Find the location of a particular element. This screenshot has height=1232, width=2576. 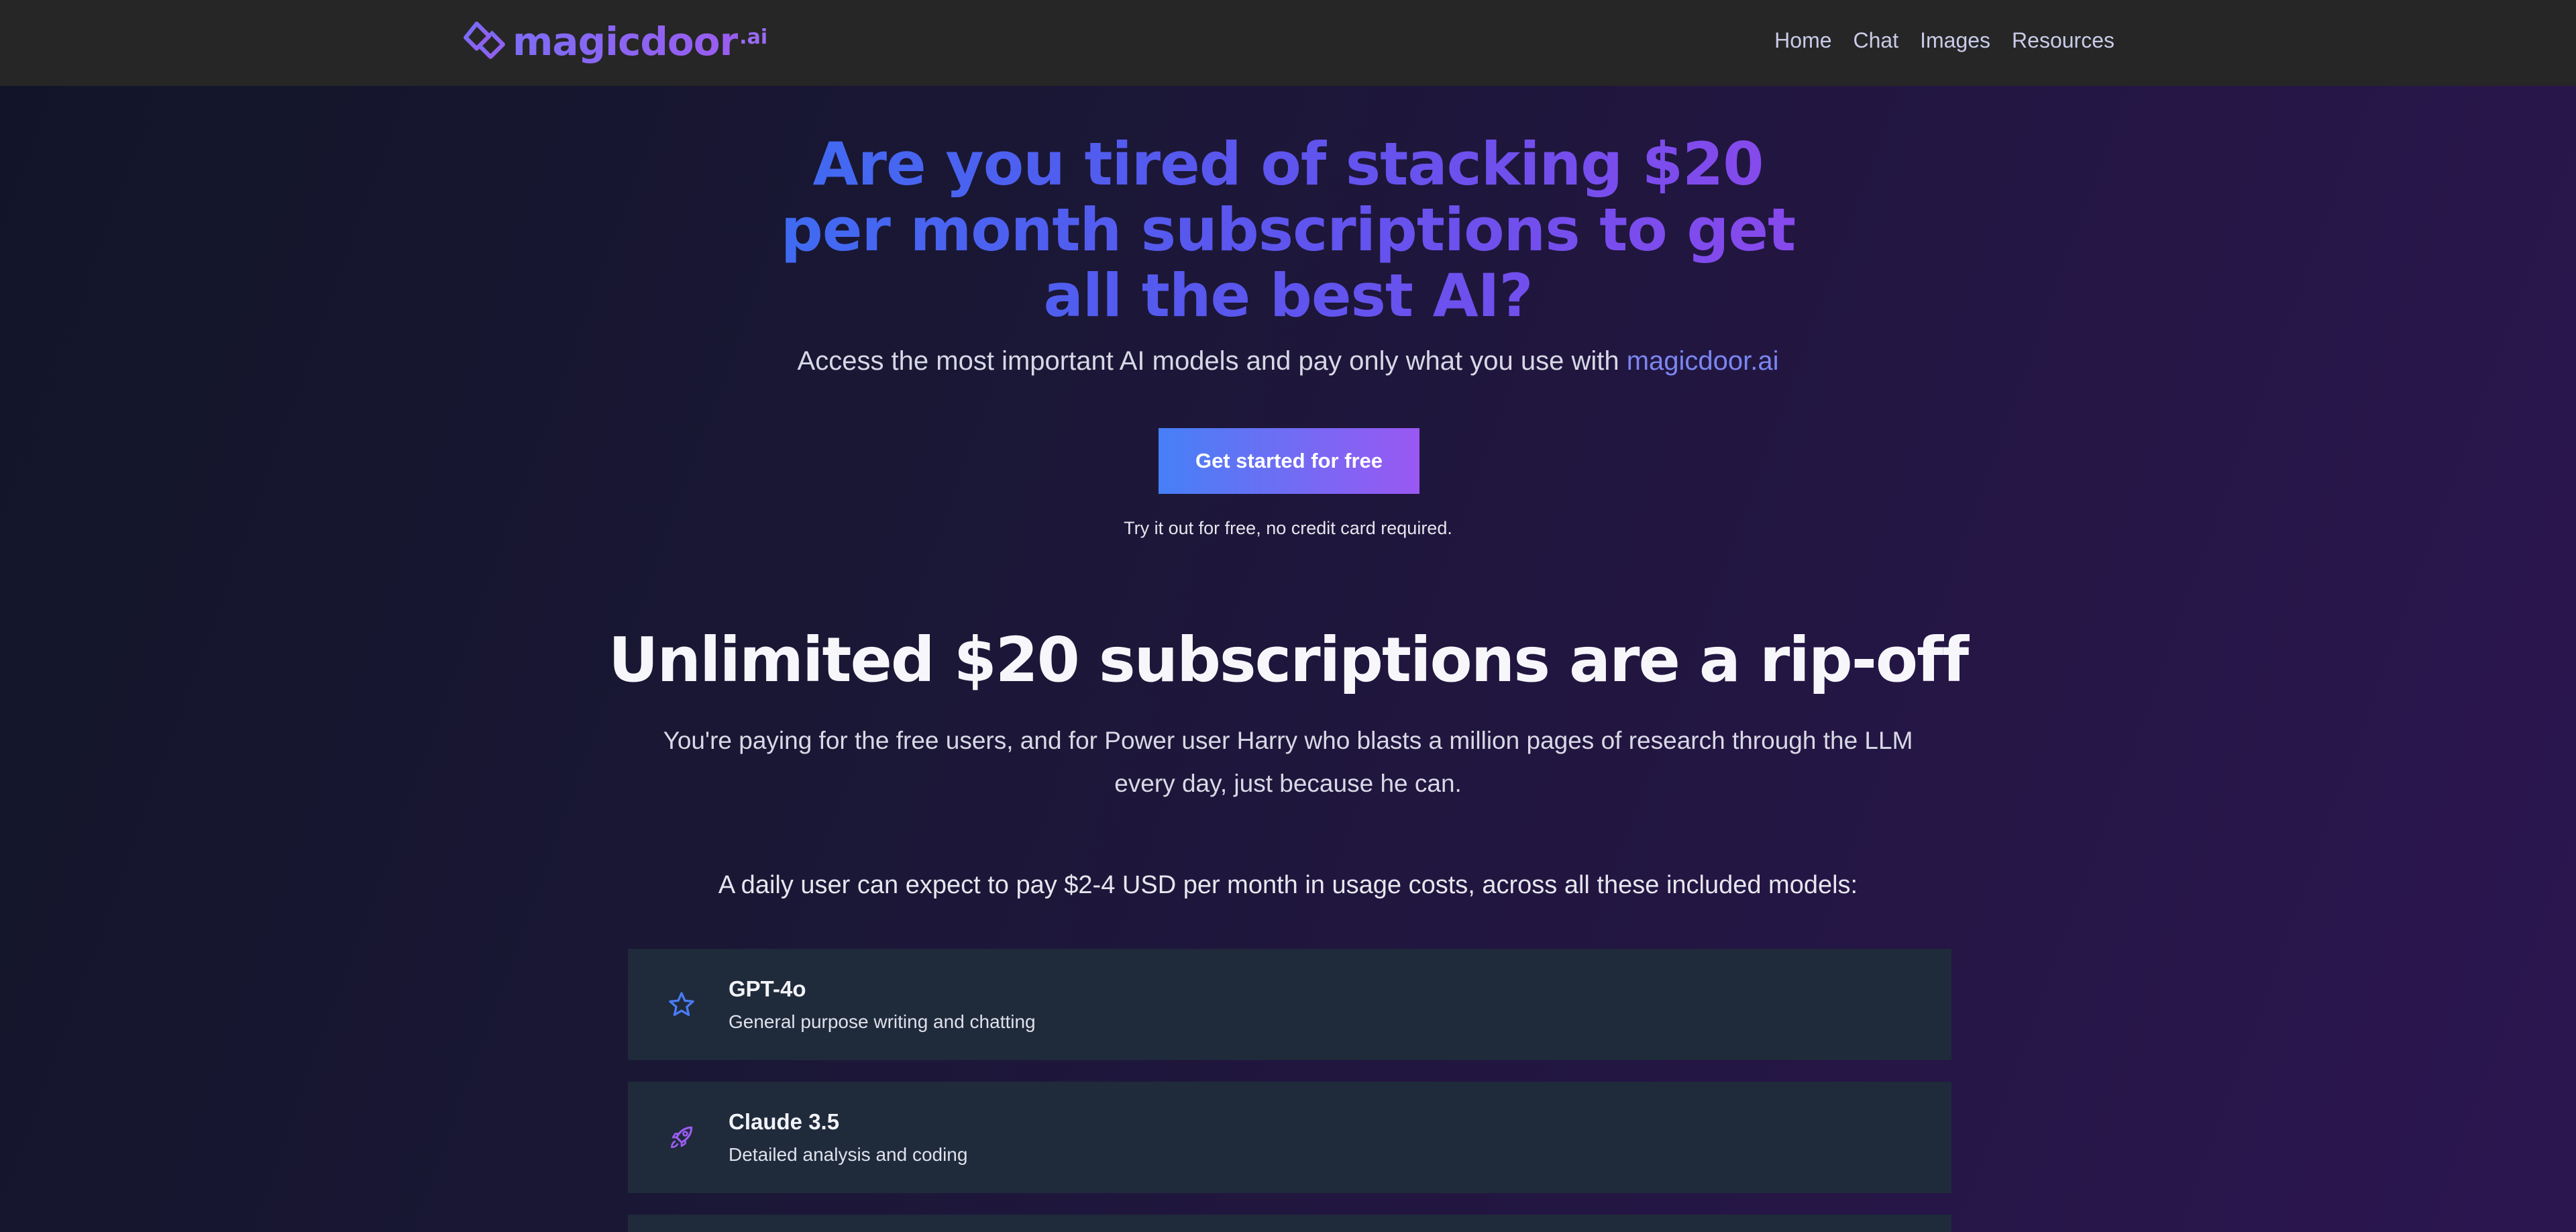

model-name: GPT-4o is located at coordinates (767, 988).